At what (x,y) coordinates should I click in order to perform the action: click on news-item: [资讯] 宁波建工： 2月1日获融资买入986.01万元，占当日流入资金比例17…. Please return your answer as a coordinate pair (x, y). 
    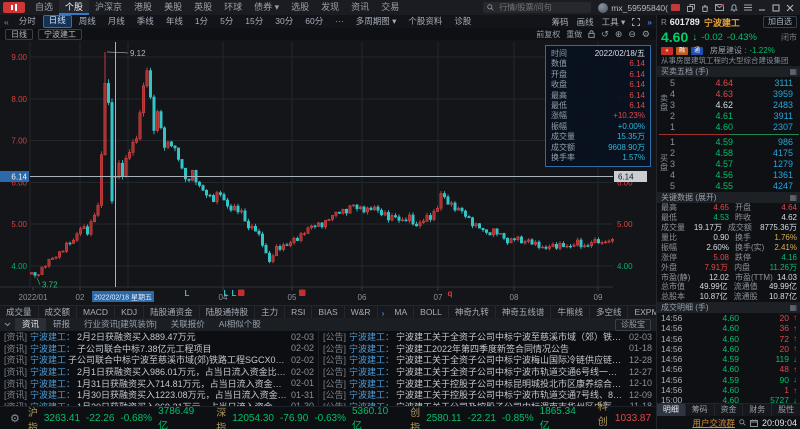
    Looking at the image, I should click on (159, 372).